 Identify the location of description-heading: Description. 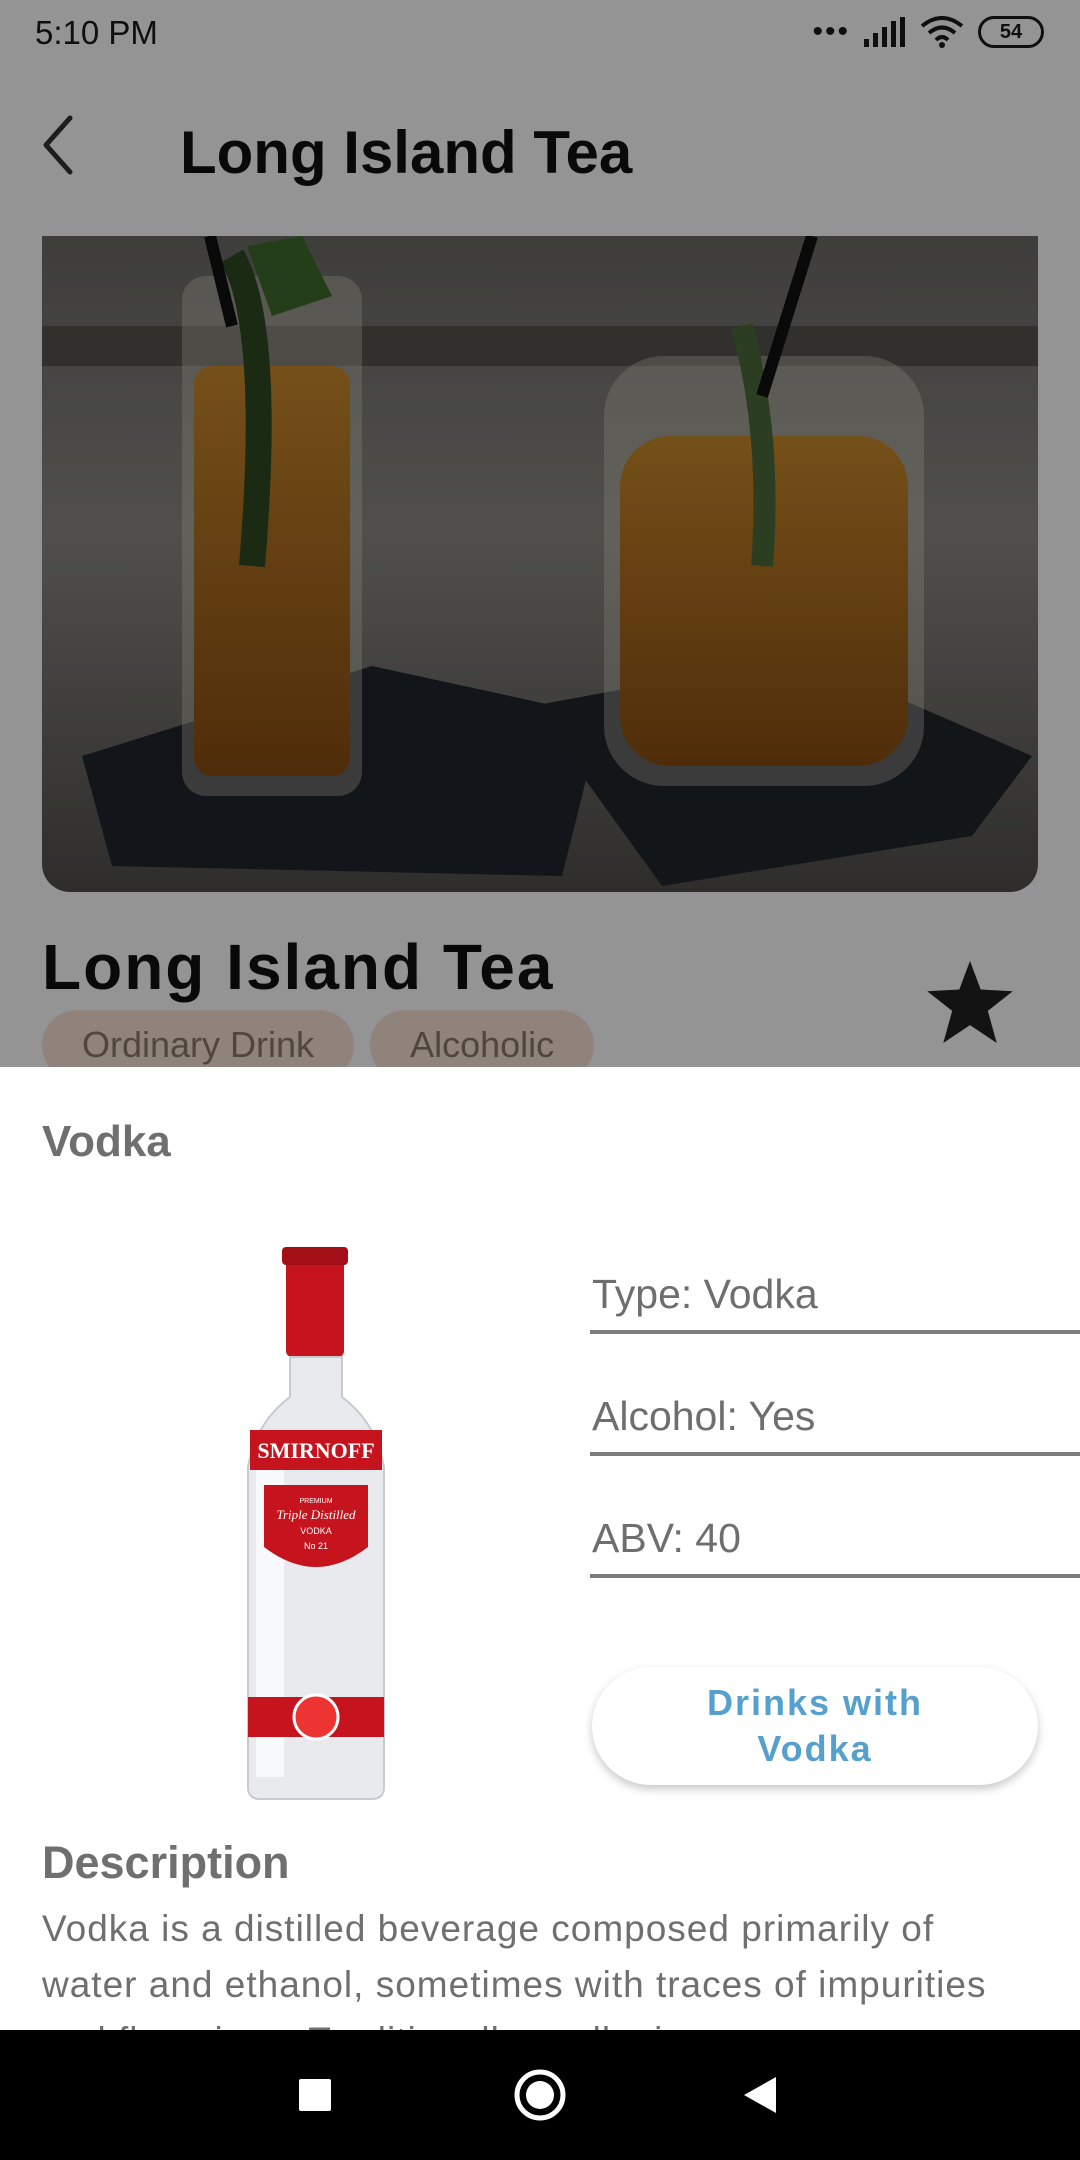
(166, 1862).